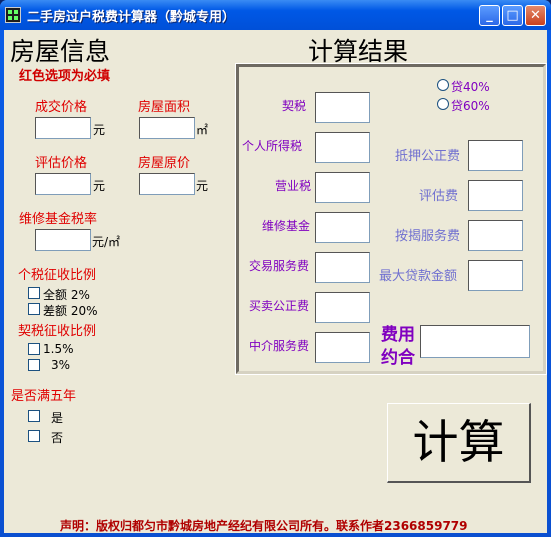 Image resolution: width=551 pixels, height=537 pixels. What do you see at coordinates (489, 15) in the screenshot?
I see `minimize-icon: _` at bounding box center [489, 15].